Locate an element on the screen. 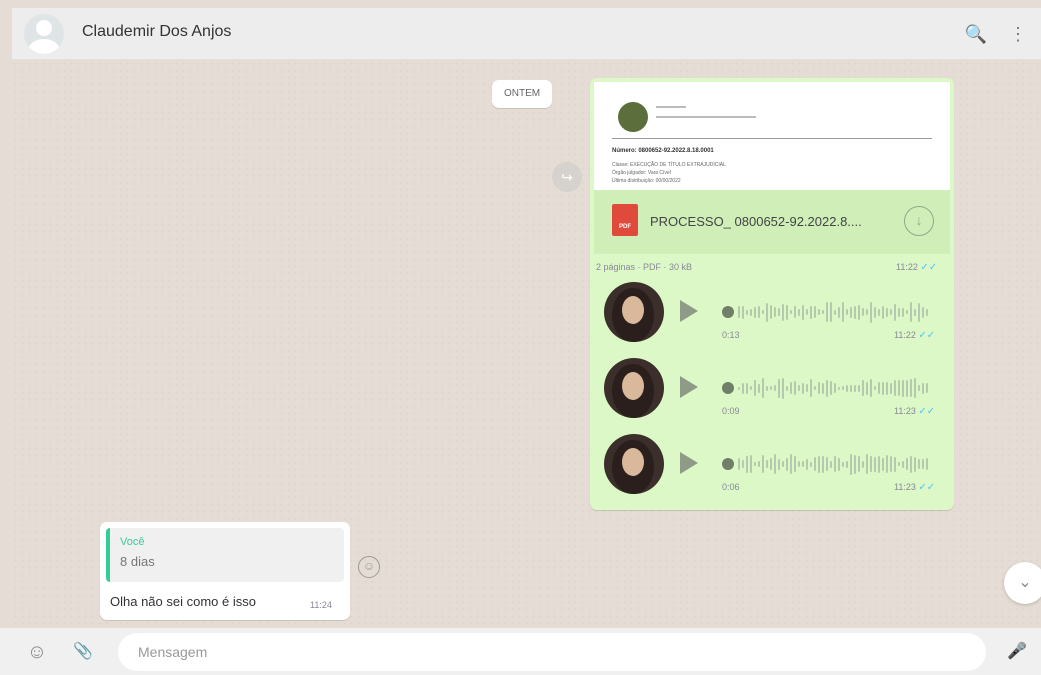 The image size is (1041, 675). time-text: 11:23 is located at coordinates (905, 487).